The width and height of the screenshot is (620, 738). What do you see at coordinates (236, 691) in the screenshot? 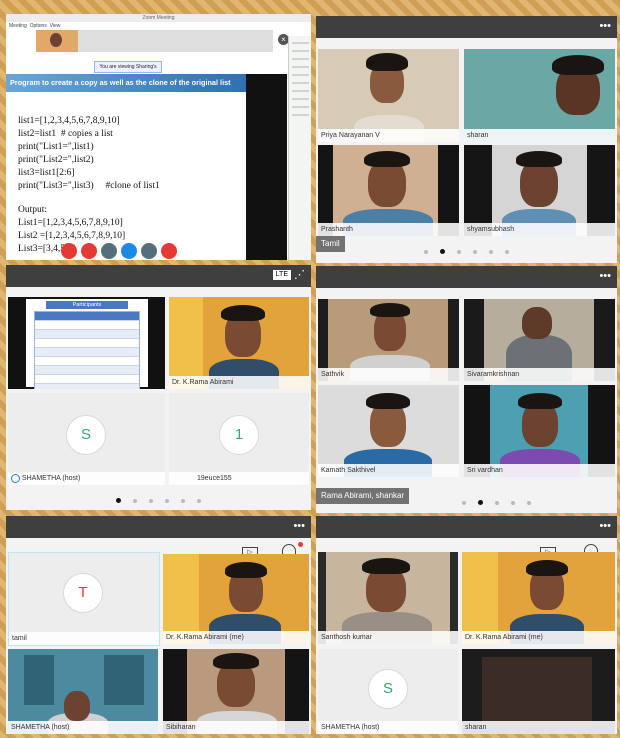
I see `video-tile: Sibiharan` at bounding box center [236, 691].